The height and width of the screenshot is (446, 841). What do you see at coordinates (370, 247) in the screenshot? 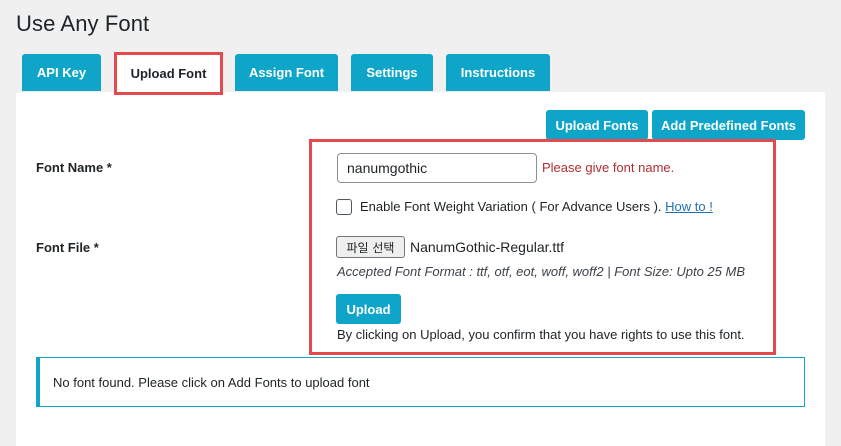
I see `choose-file-button: 파일 선택` at bounding box center [370, 247].